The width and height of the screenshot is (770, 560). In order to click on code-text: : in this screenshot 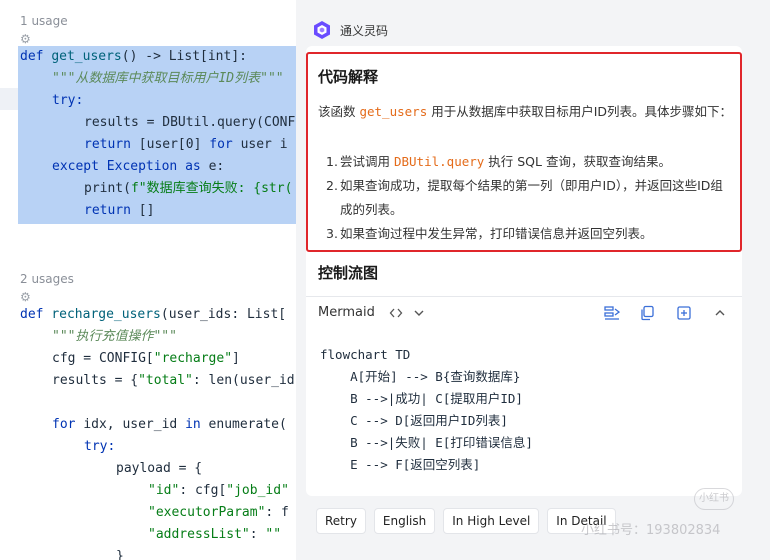, I will do `click(257, 534)`.